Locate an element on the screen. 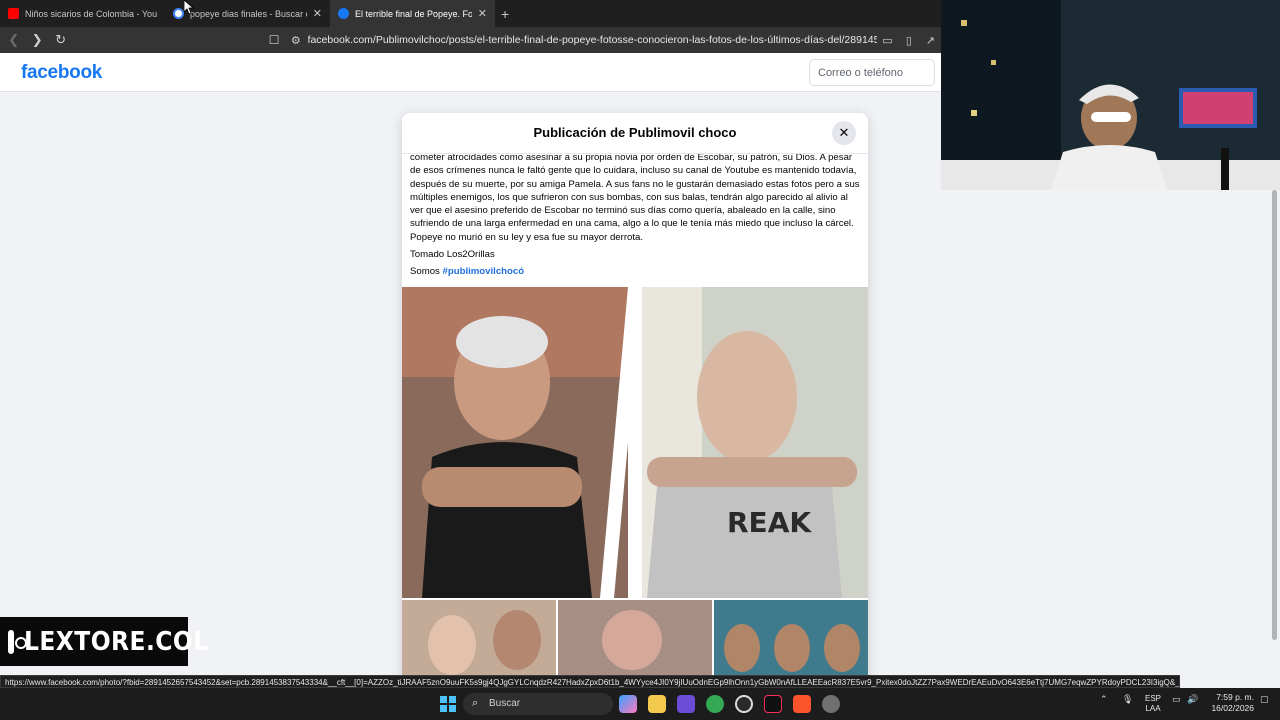 The image size is (1280, 720). tiktok-icon is located at coordinates (773, 704).